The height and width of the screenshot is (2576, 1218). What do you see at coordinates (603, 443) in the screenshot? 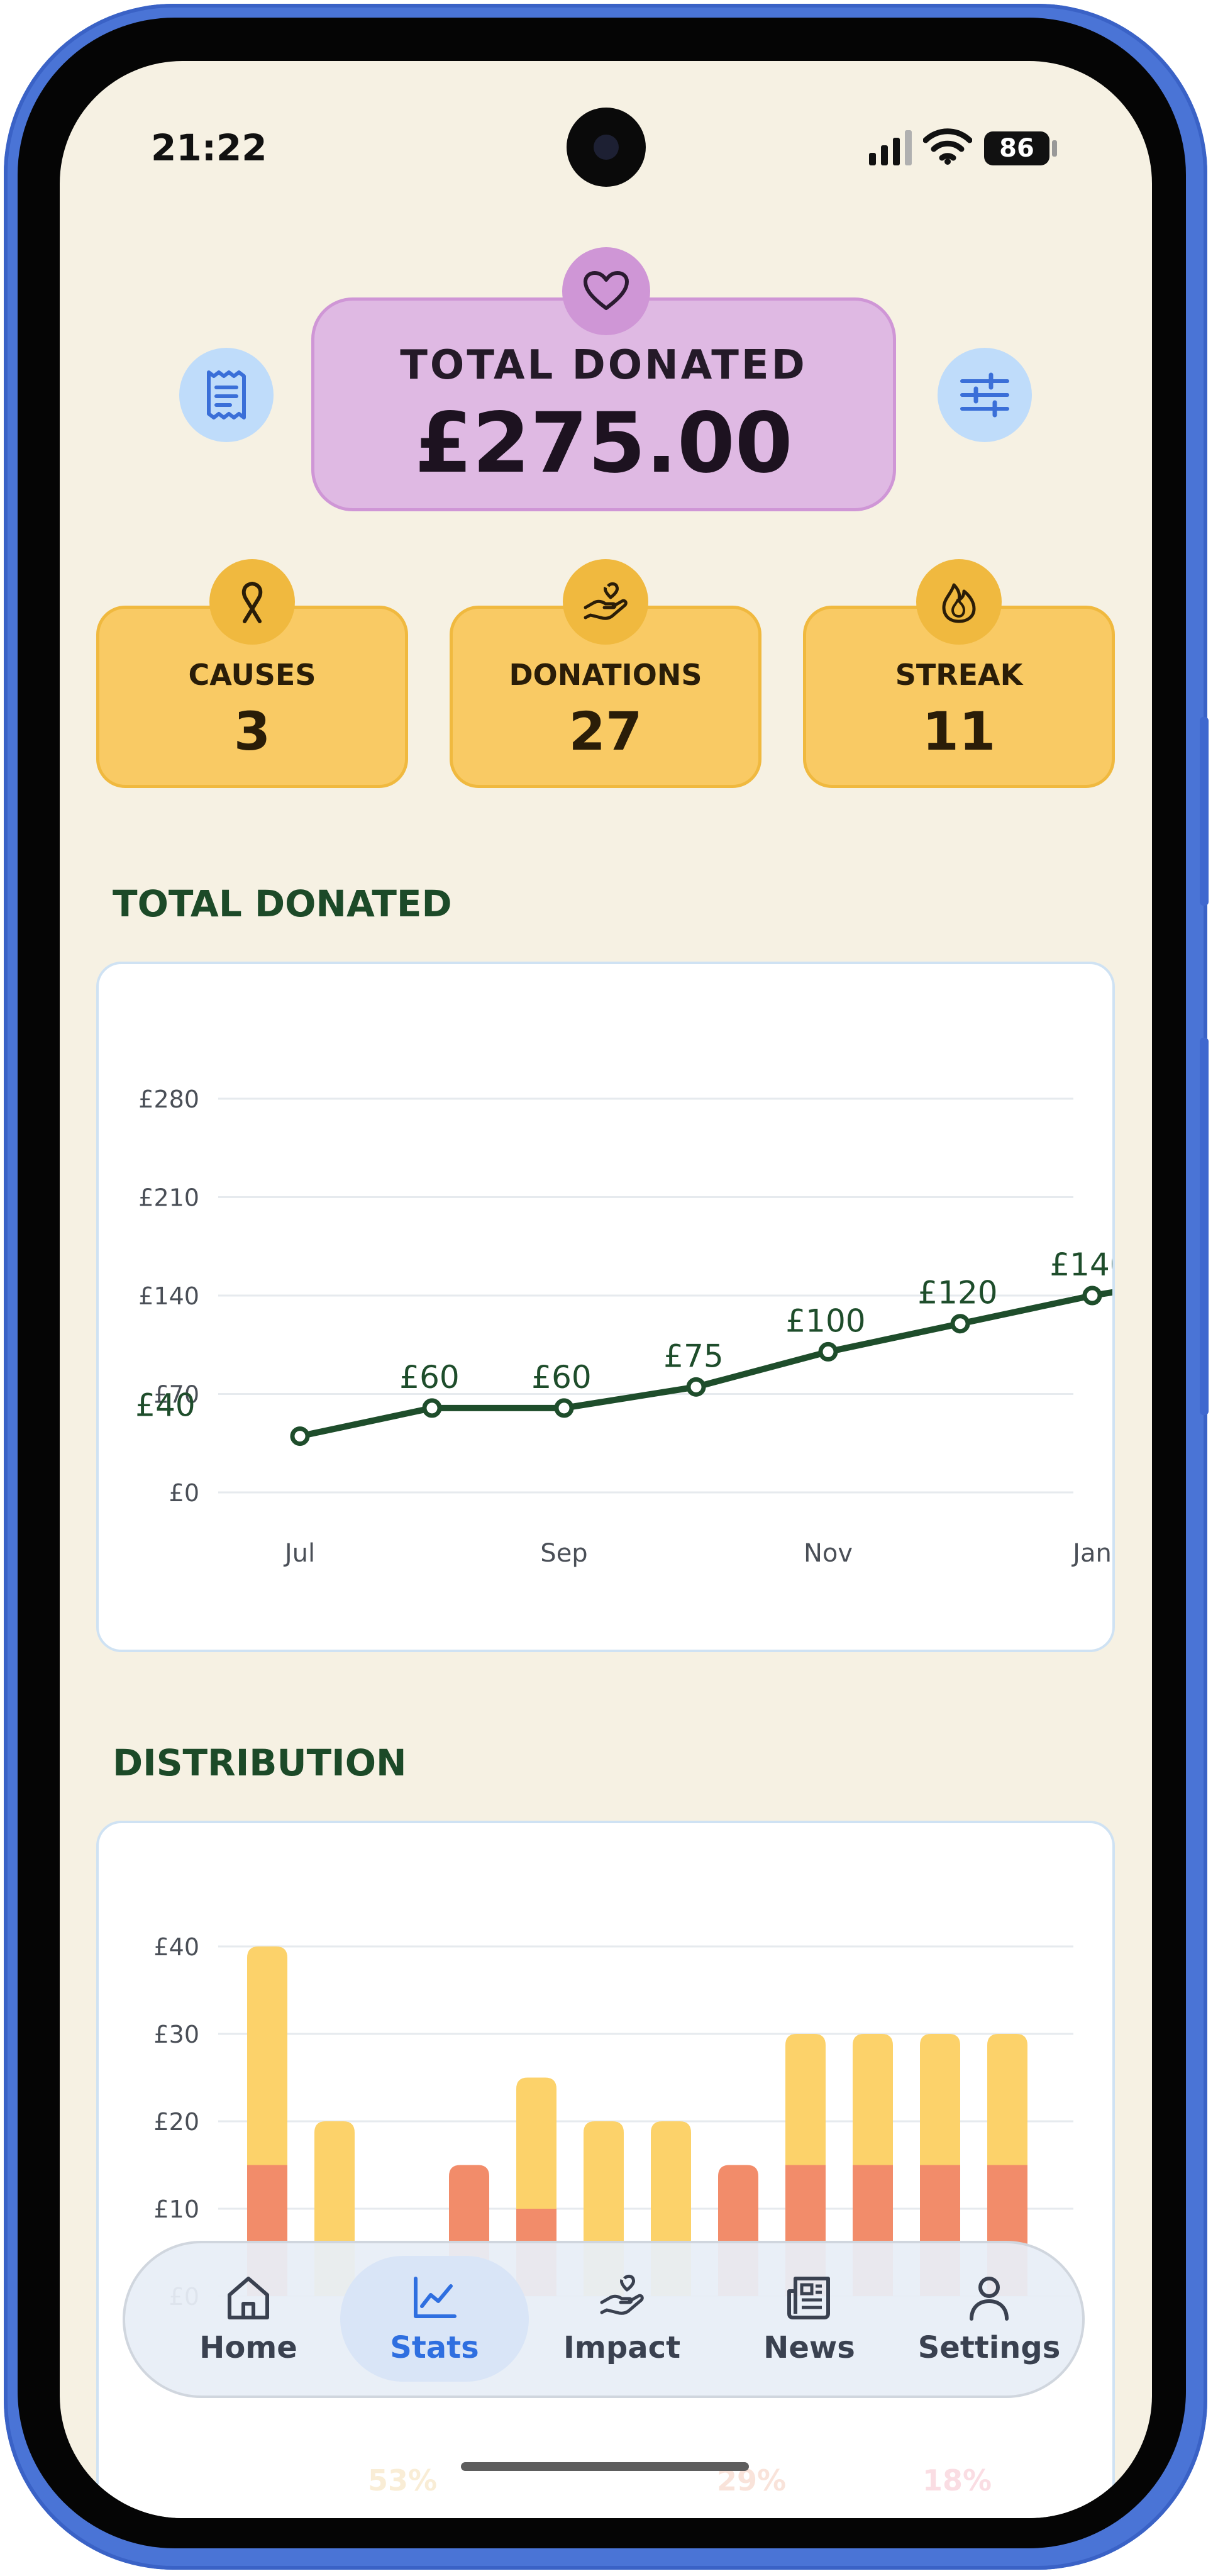
I see `total-donated-value: £275.00` at bounding box center [603, 443].